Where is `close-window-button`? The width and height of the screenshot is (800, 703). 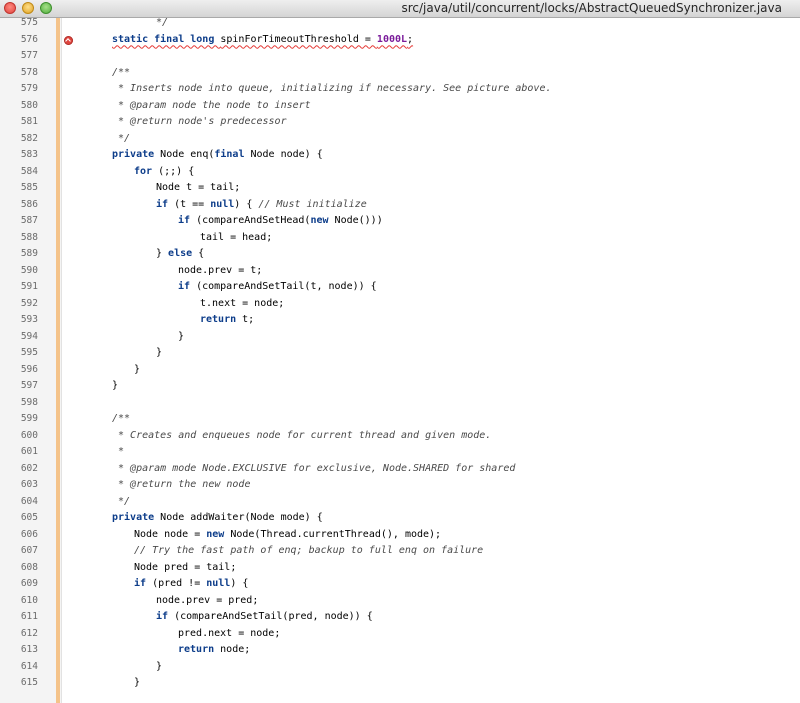 close-window-button is located at coordinates (10, 8).